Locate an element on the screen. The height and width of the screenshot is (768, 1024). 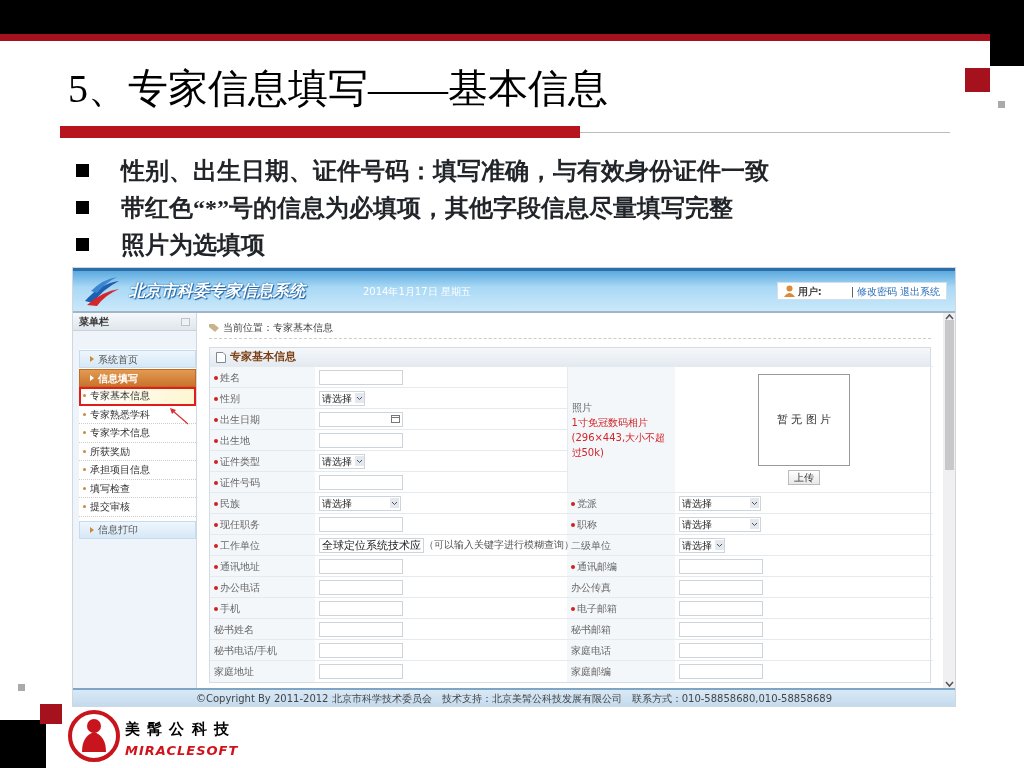
menu-item: 承担项目信息 is located at coordinates (137, 470).